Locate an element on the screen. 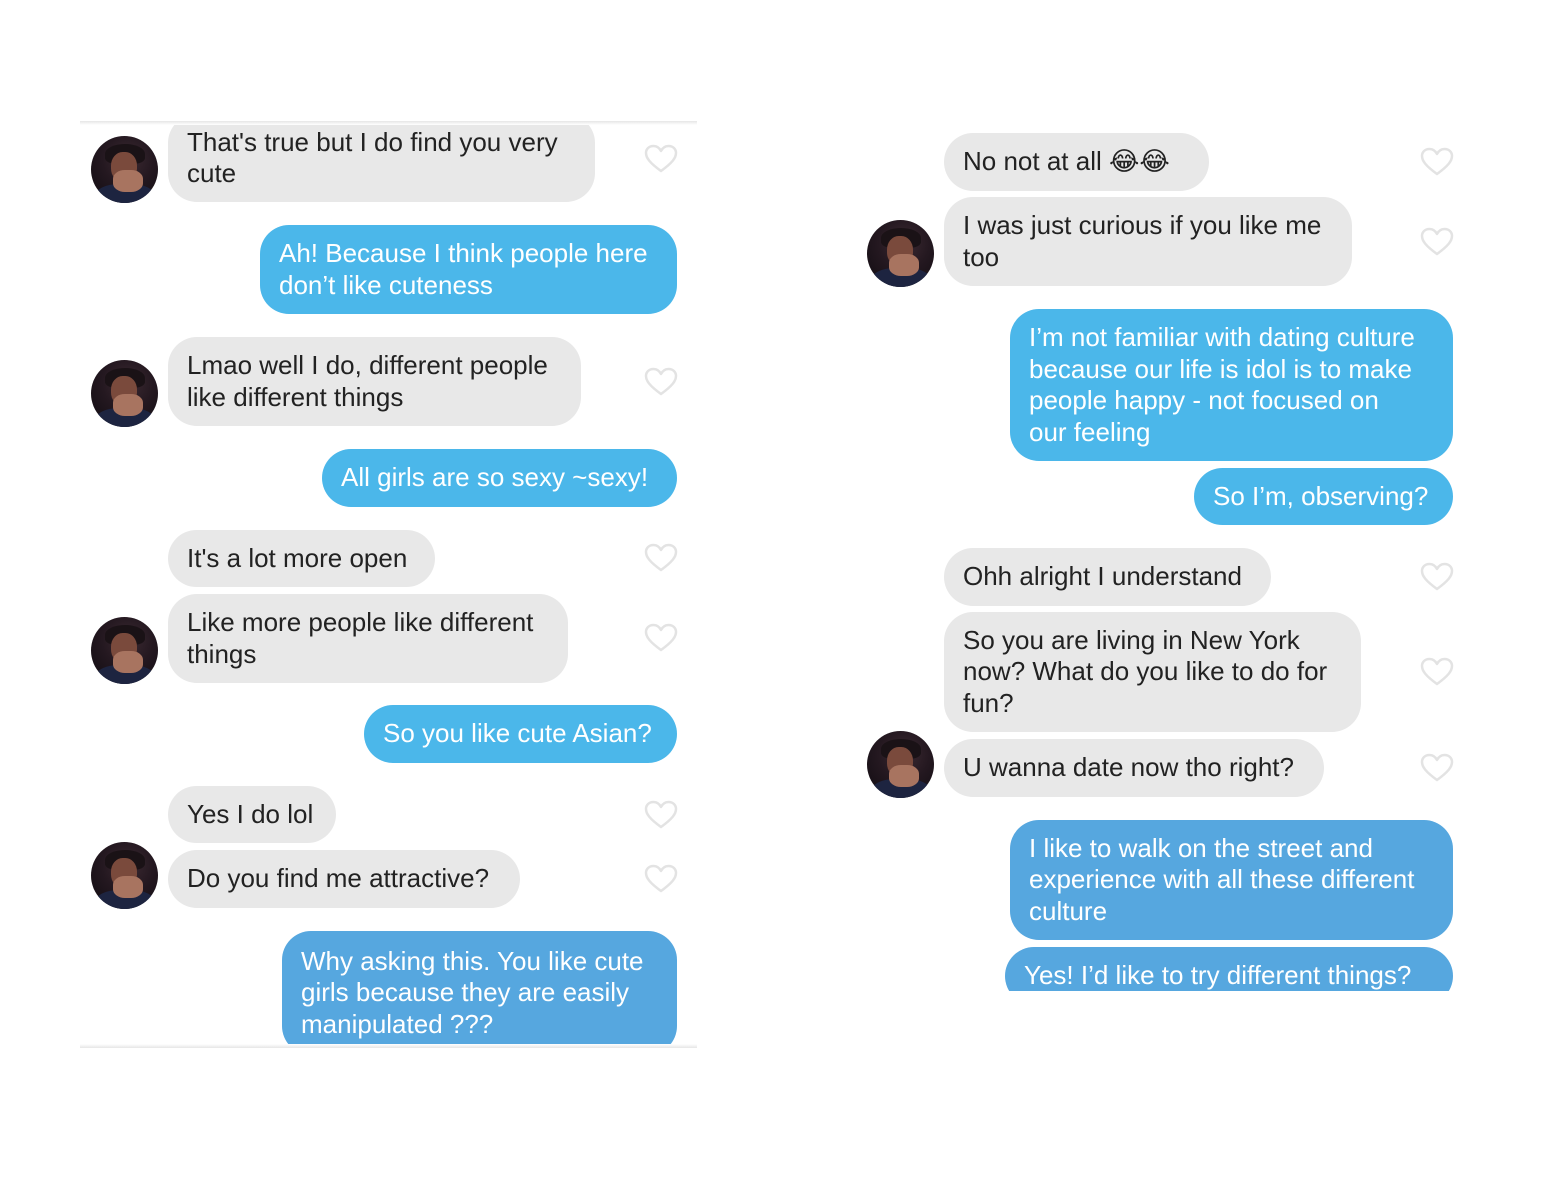 This screenshot has height=1199, width=1552. message-bubble-outgoing: So you like cute Asian? is located at coordinates (520, 734).